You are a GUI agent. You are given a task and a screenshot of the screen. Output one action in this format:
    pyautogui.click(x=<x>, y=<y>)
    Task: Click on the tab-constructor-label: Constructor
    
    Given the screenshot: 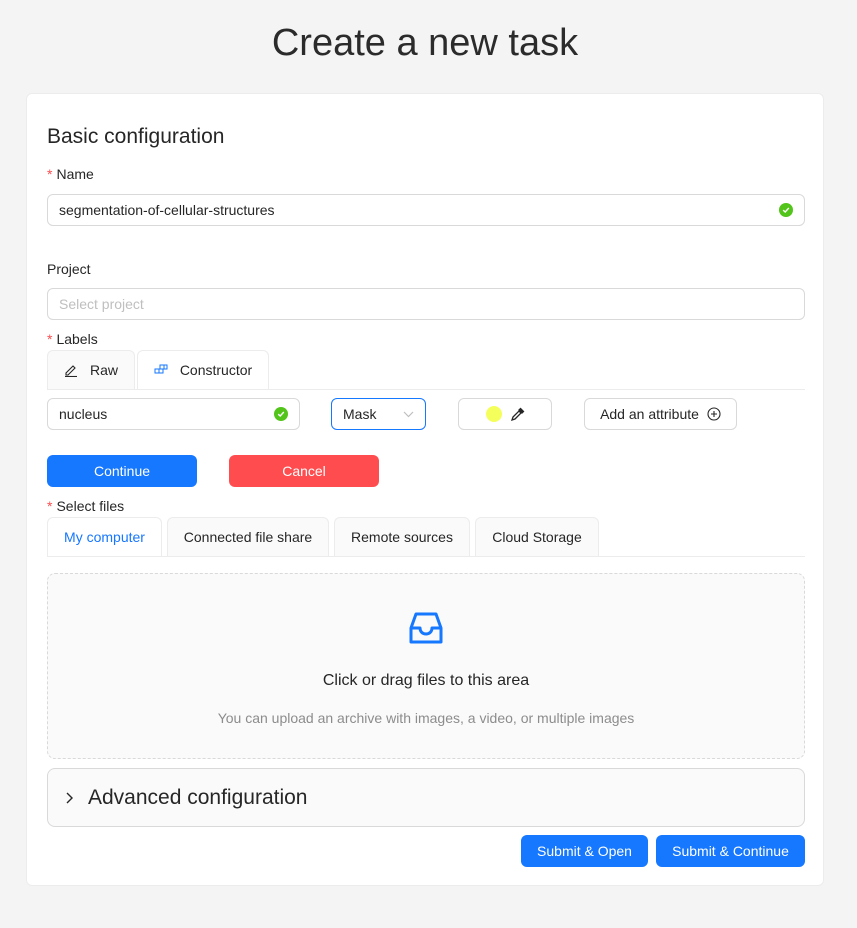 What is the action you would take?
    pyautogui.click(x=216, y=370)
    